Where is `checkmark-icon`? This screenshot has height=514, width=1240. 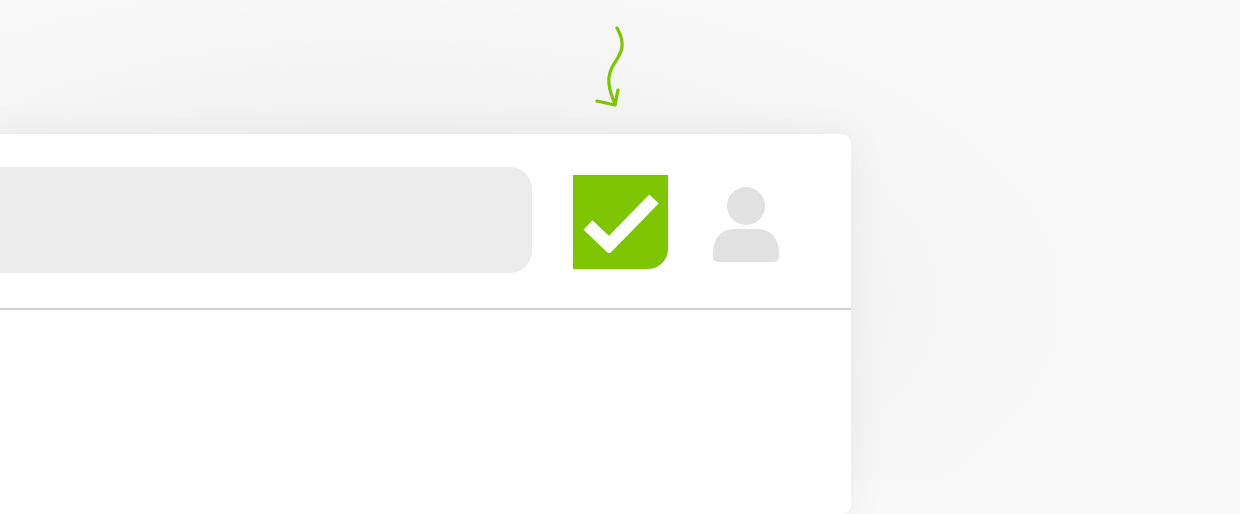 checkmark-icon is located at coordinates (621, 223).